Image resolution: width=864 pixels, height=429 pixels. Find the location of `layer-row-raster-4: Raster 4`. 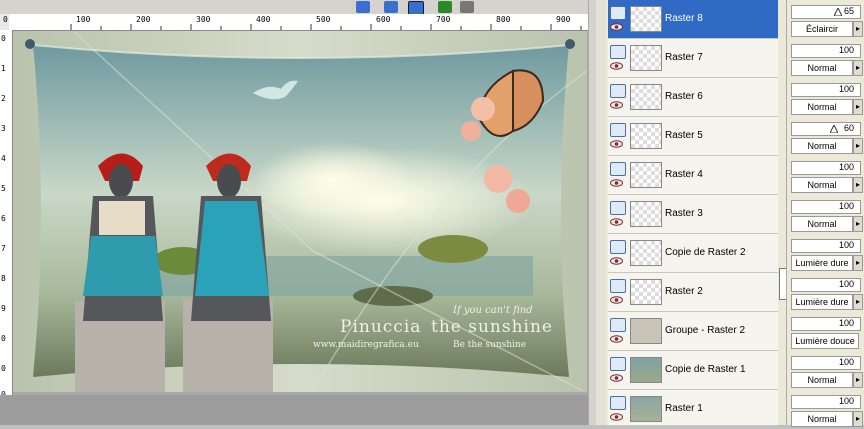

layer-row-raster-4: Raster 4 is located at coordinates (693, 175).